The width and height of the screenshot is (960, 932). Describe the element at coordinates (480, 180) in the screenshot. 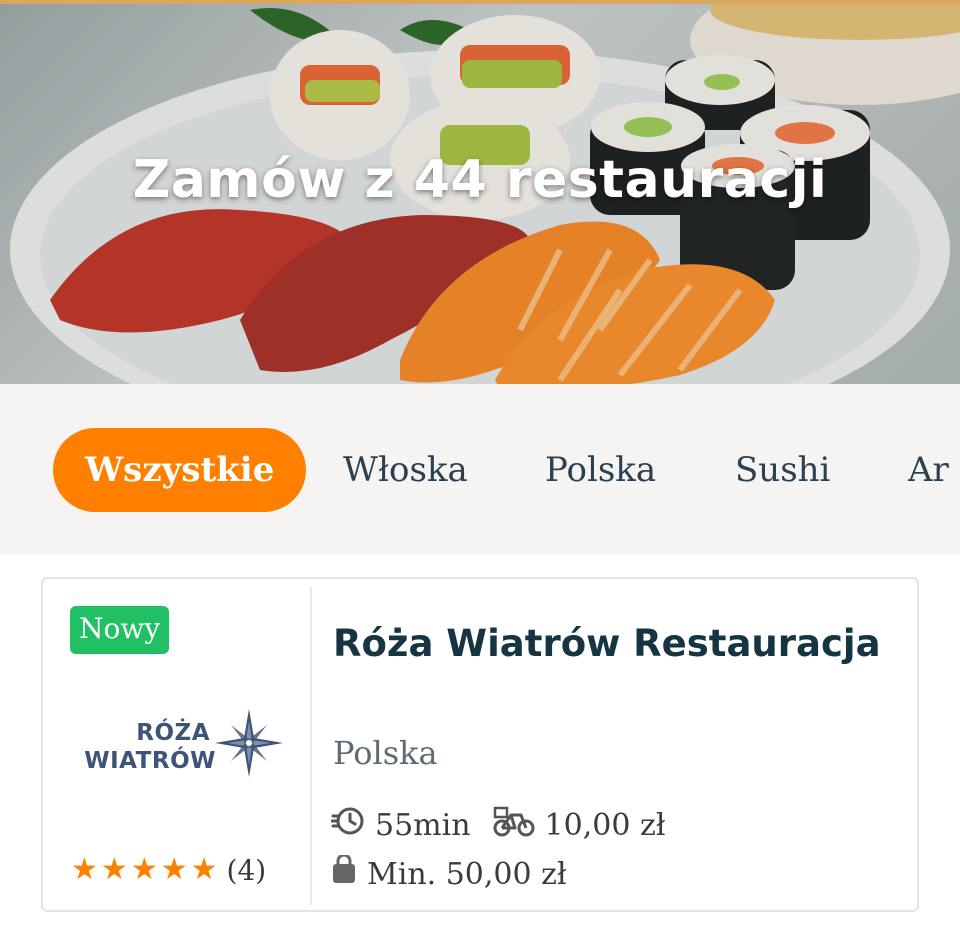

I see `hero-title: Zamów z 44 restauracji` at that location.